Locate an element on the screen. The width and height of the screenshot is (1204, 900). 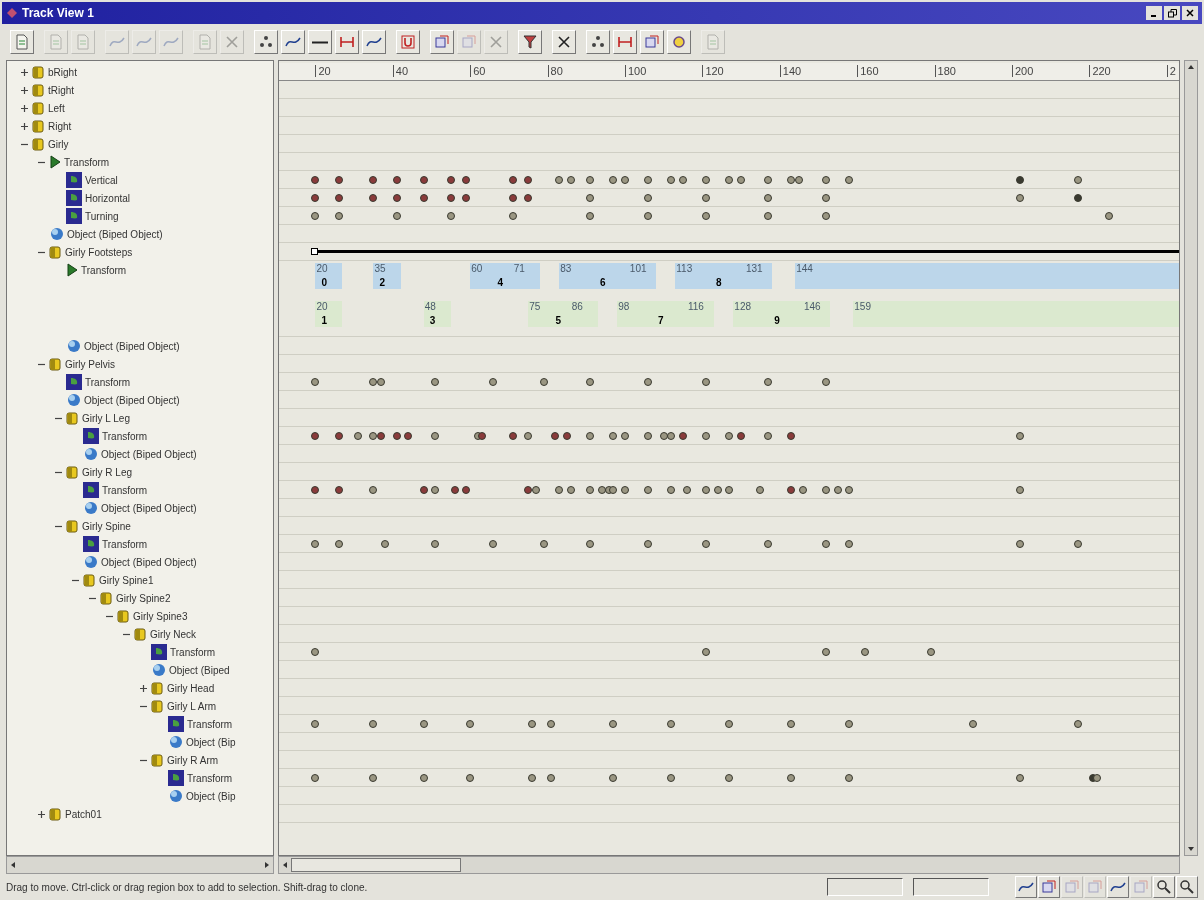
footstep-block: 144 is located at coordinates (987, 276).